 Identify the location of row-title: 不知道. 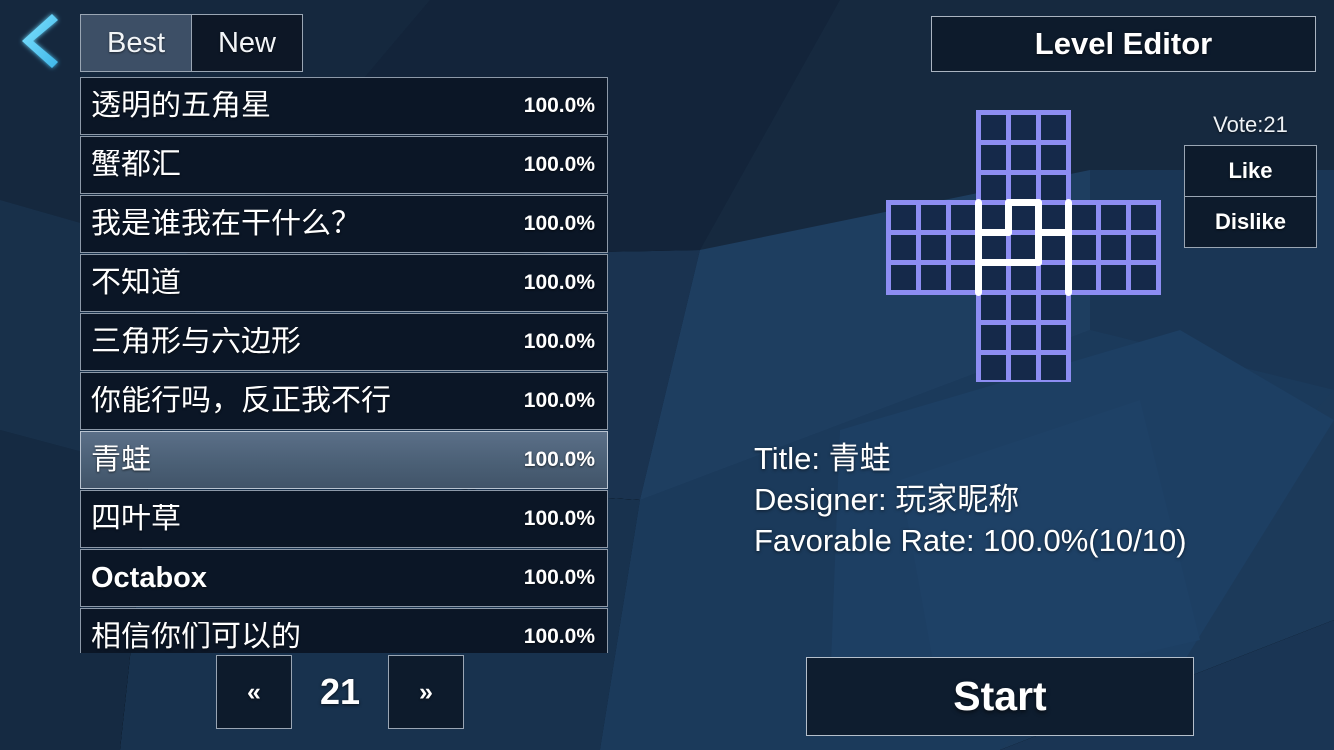
(136, 283).